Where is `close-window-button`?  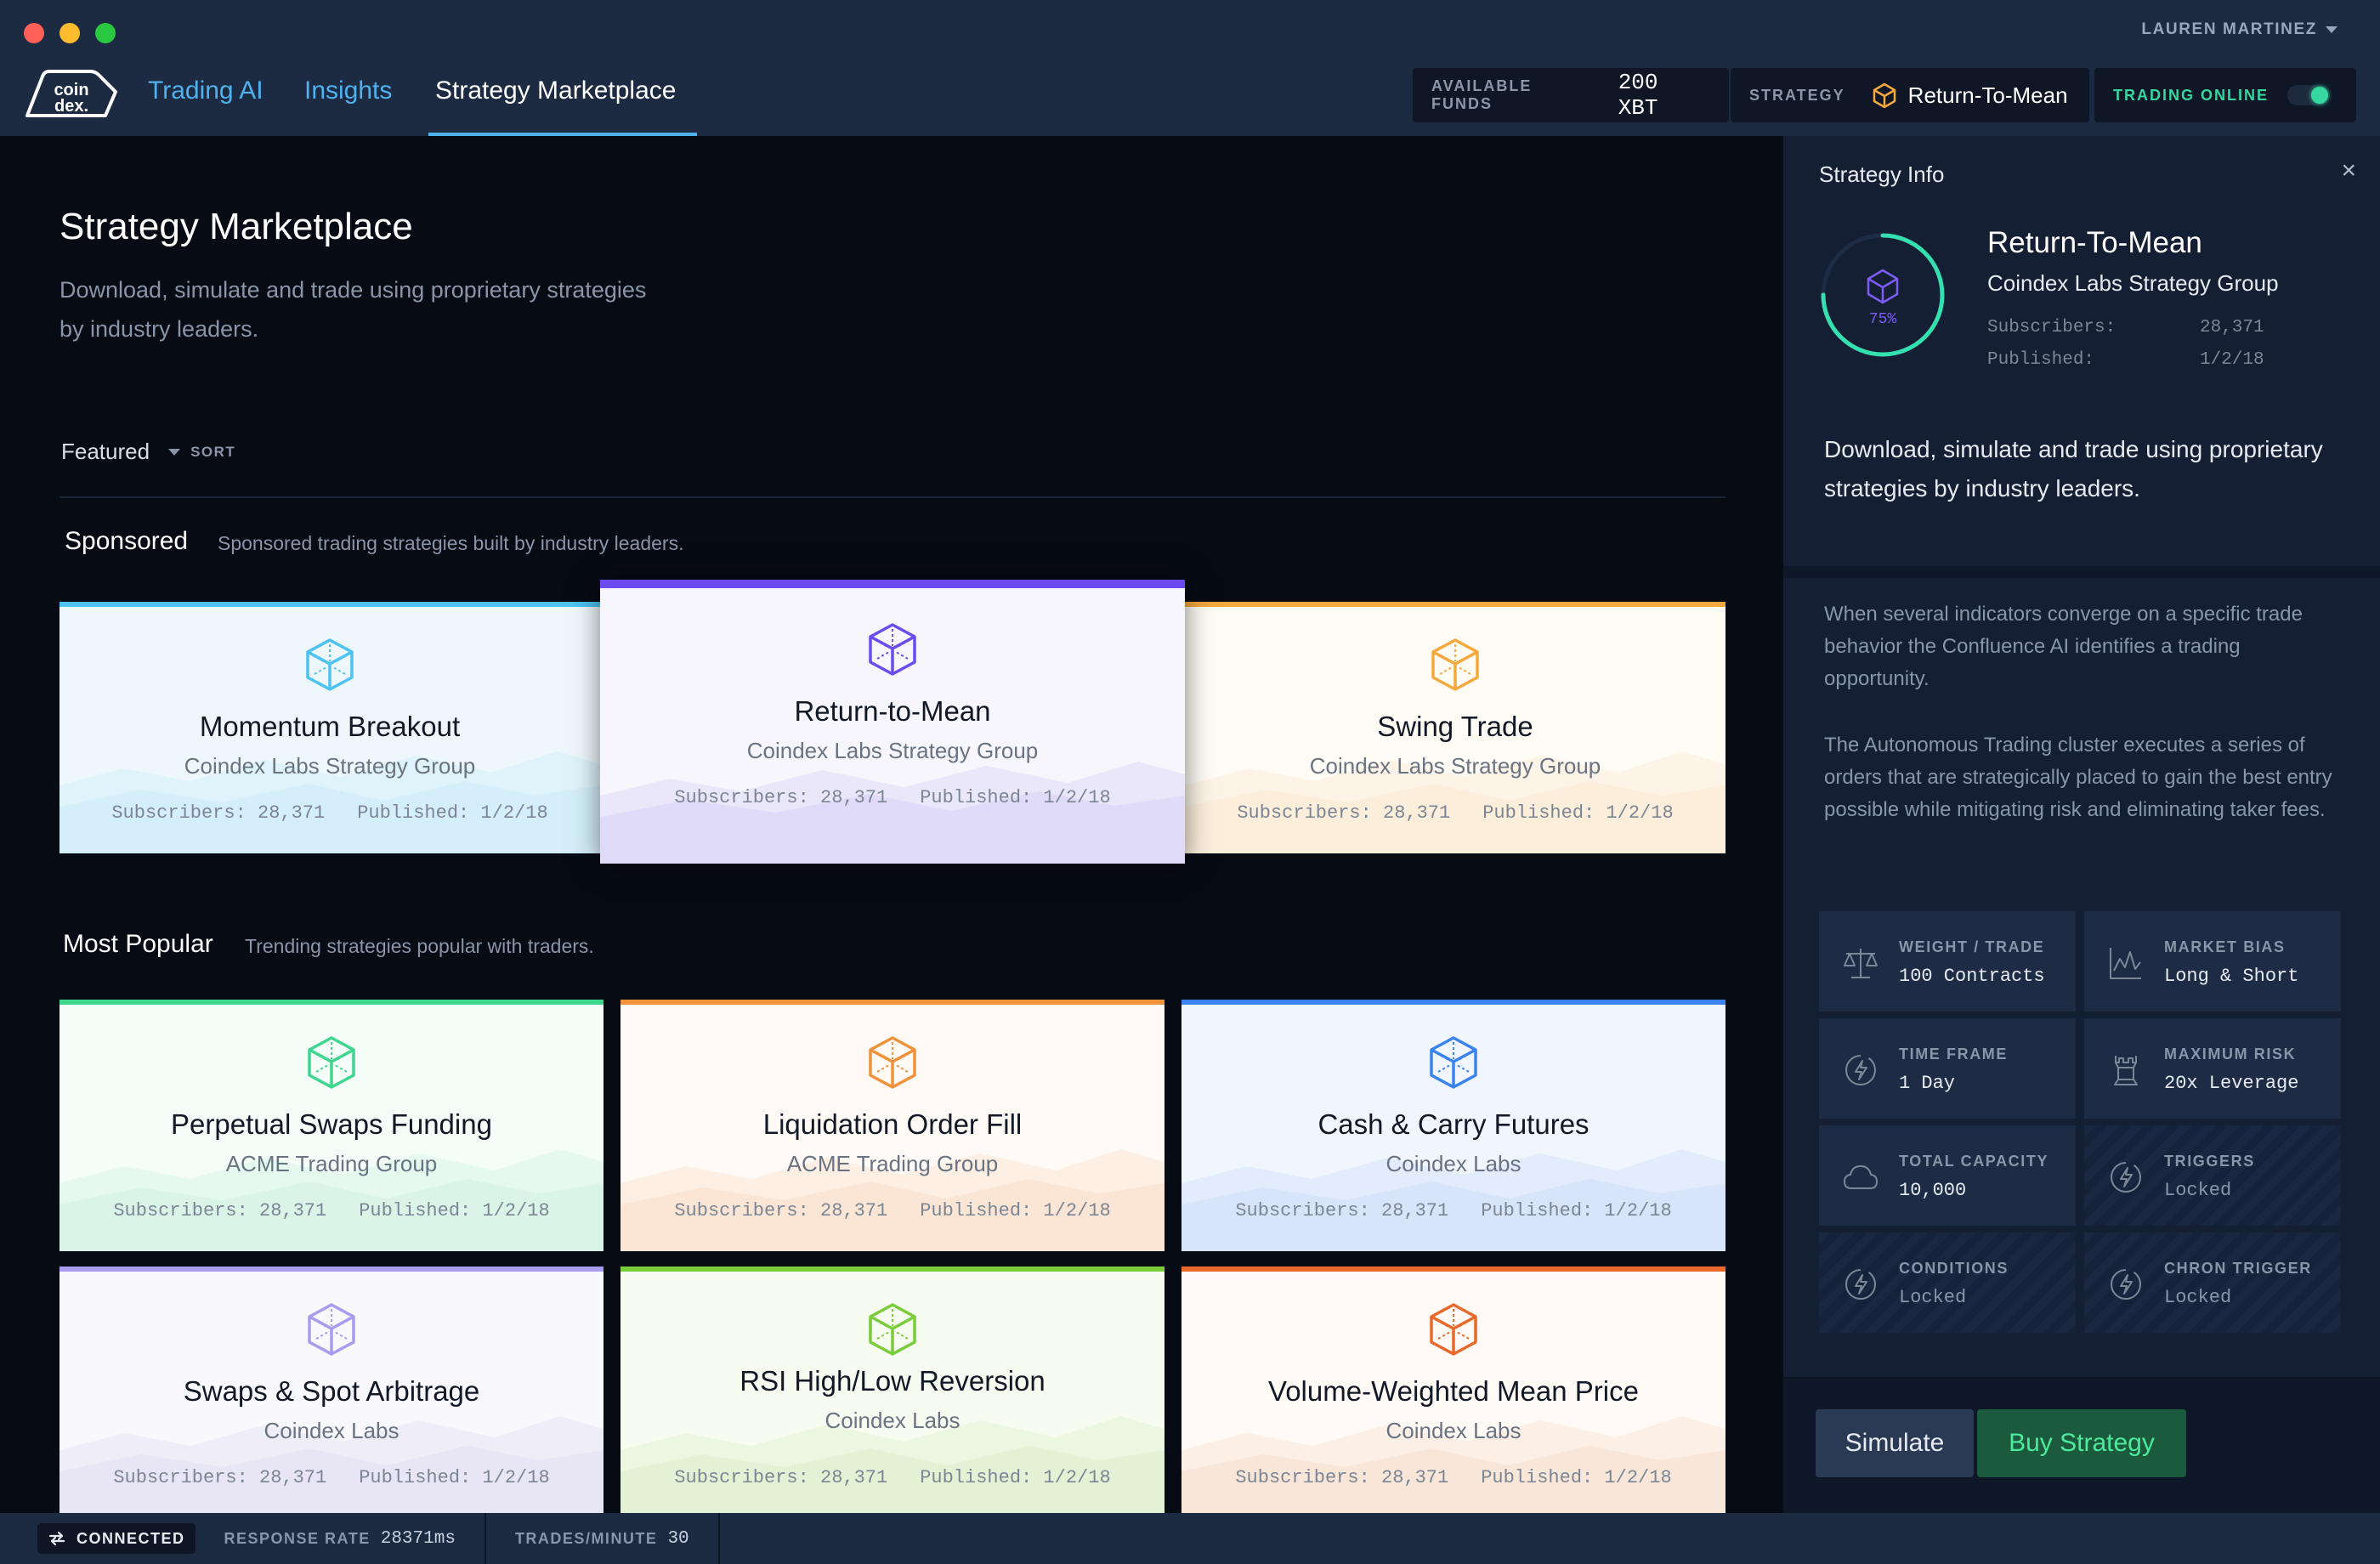 close-window-button is located at coordinates (34, 33).